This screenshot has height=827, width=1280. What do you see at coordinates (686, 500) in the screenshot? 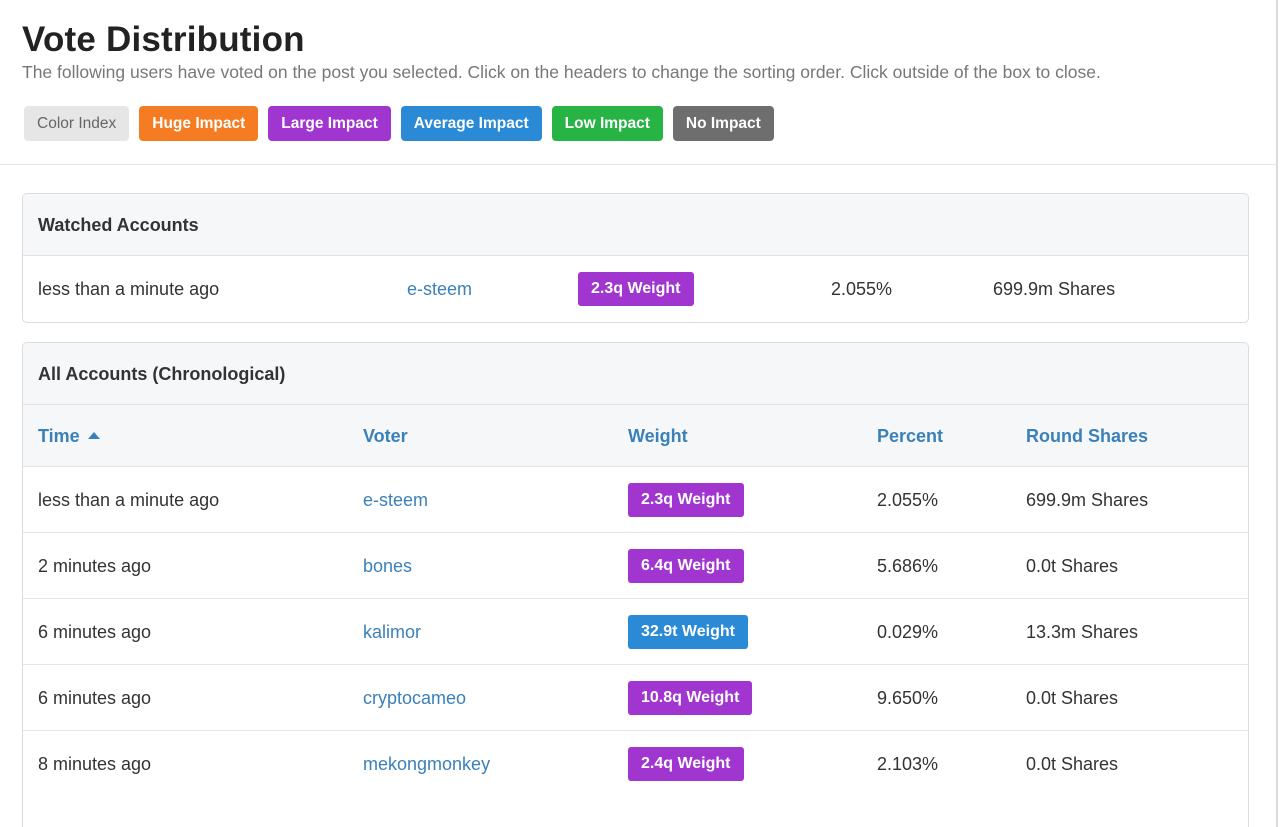
I see `row-weight-badge: 2.3q Weight` at bounding box center [686, 500].